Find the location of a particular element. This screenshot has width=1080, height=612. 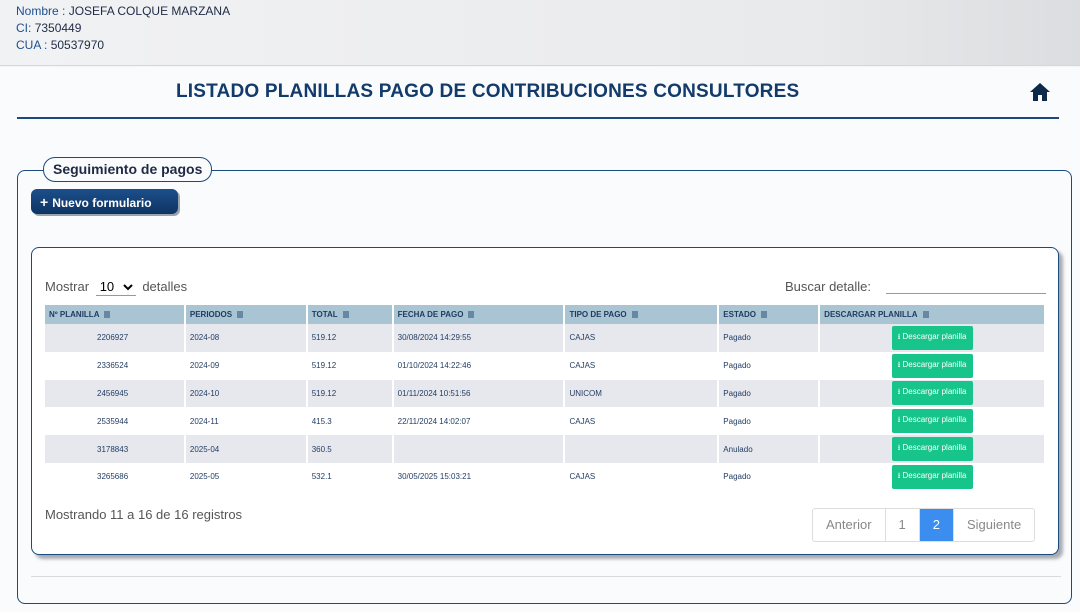

col-header-periodos: PERIODOS is located at coordinates (246, 314).